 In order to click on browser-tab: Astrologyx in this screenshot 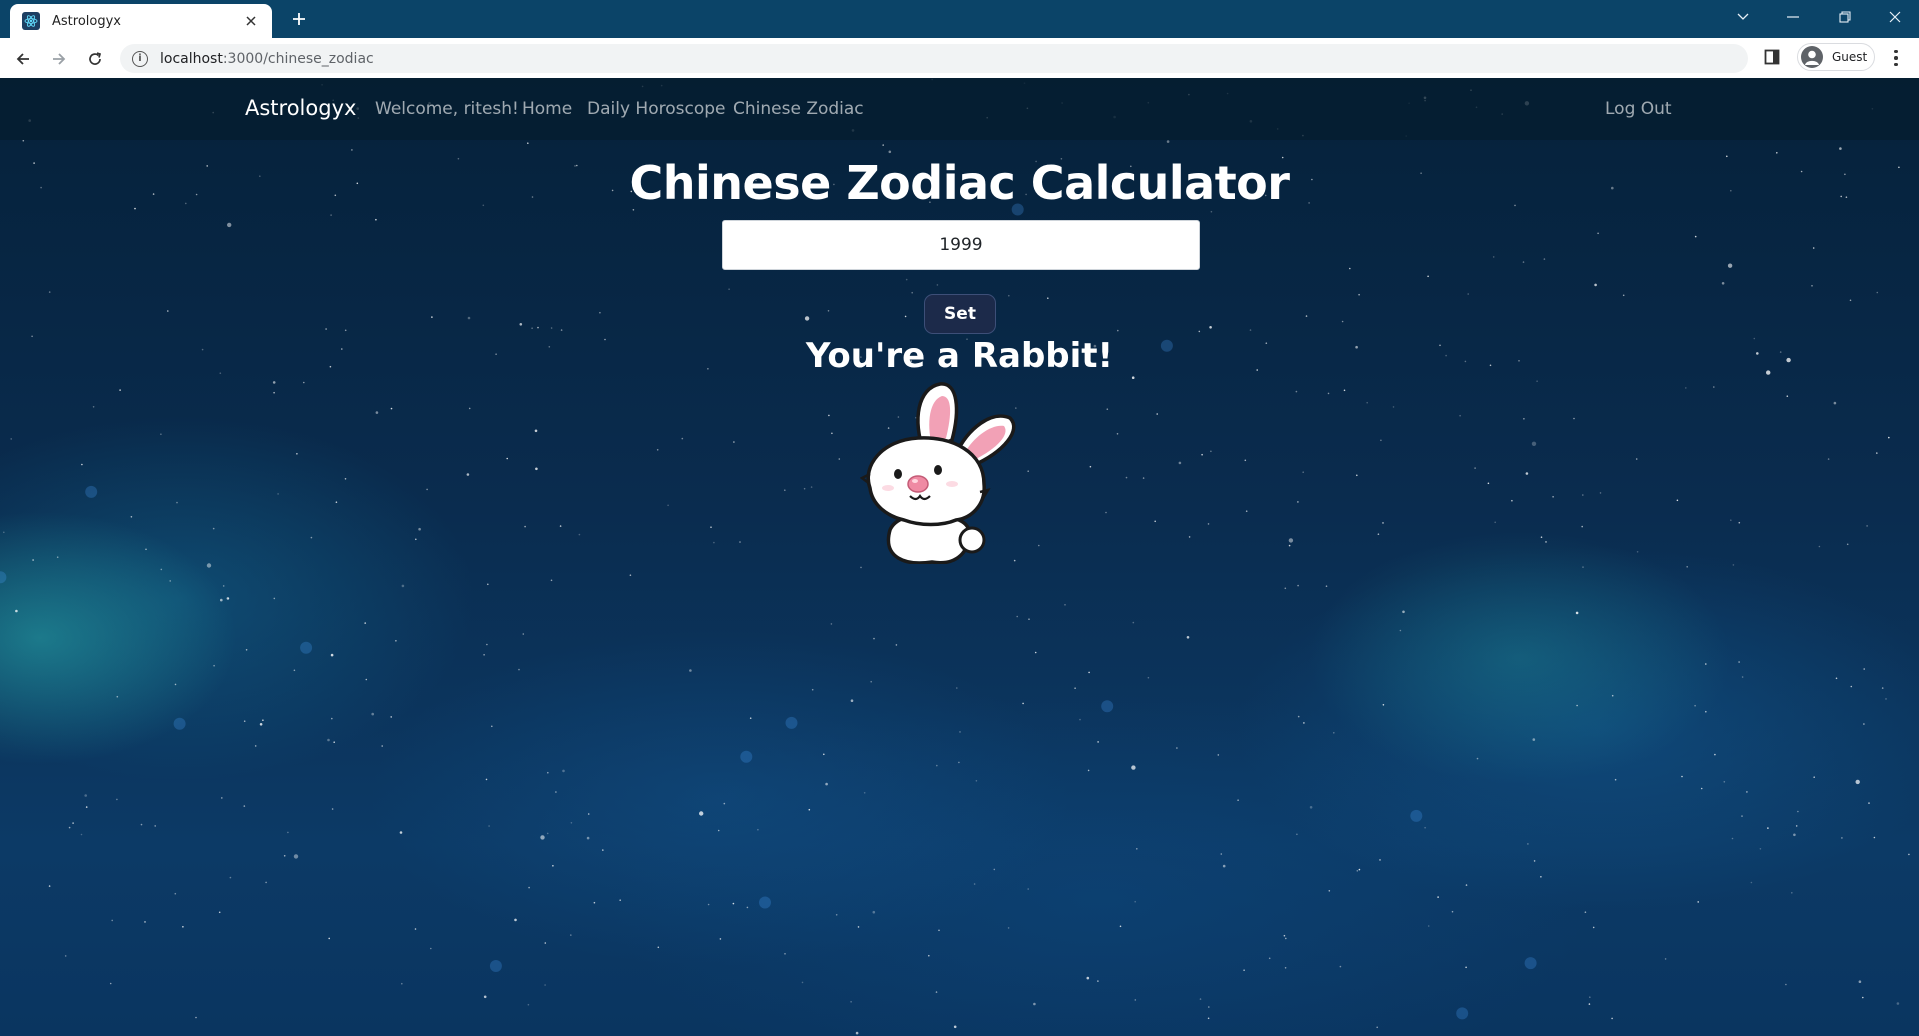, I will do `click(141, 21)`.